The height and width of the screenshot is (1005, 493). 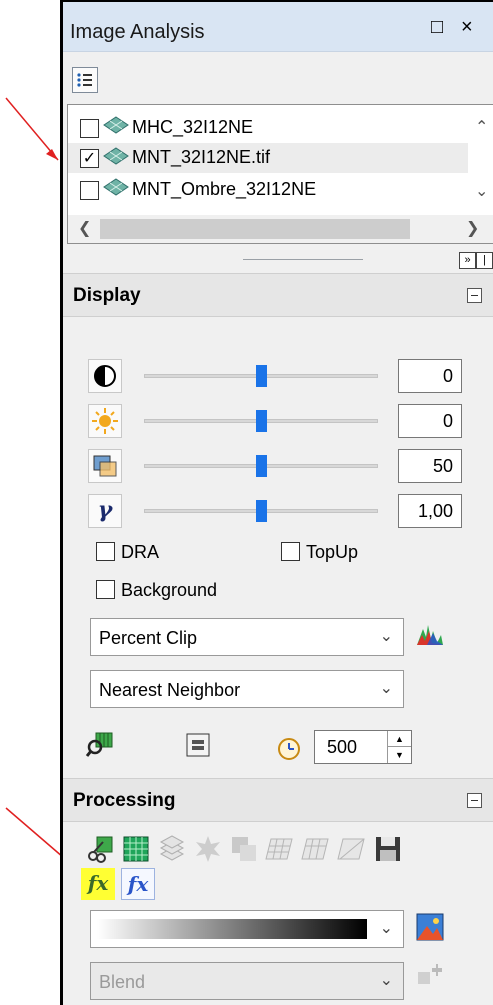 I want to click on topup-label: TopUp, so click(x=332, y=552).